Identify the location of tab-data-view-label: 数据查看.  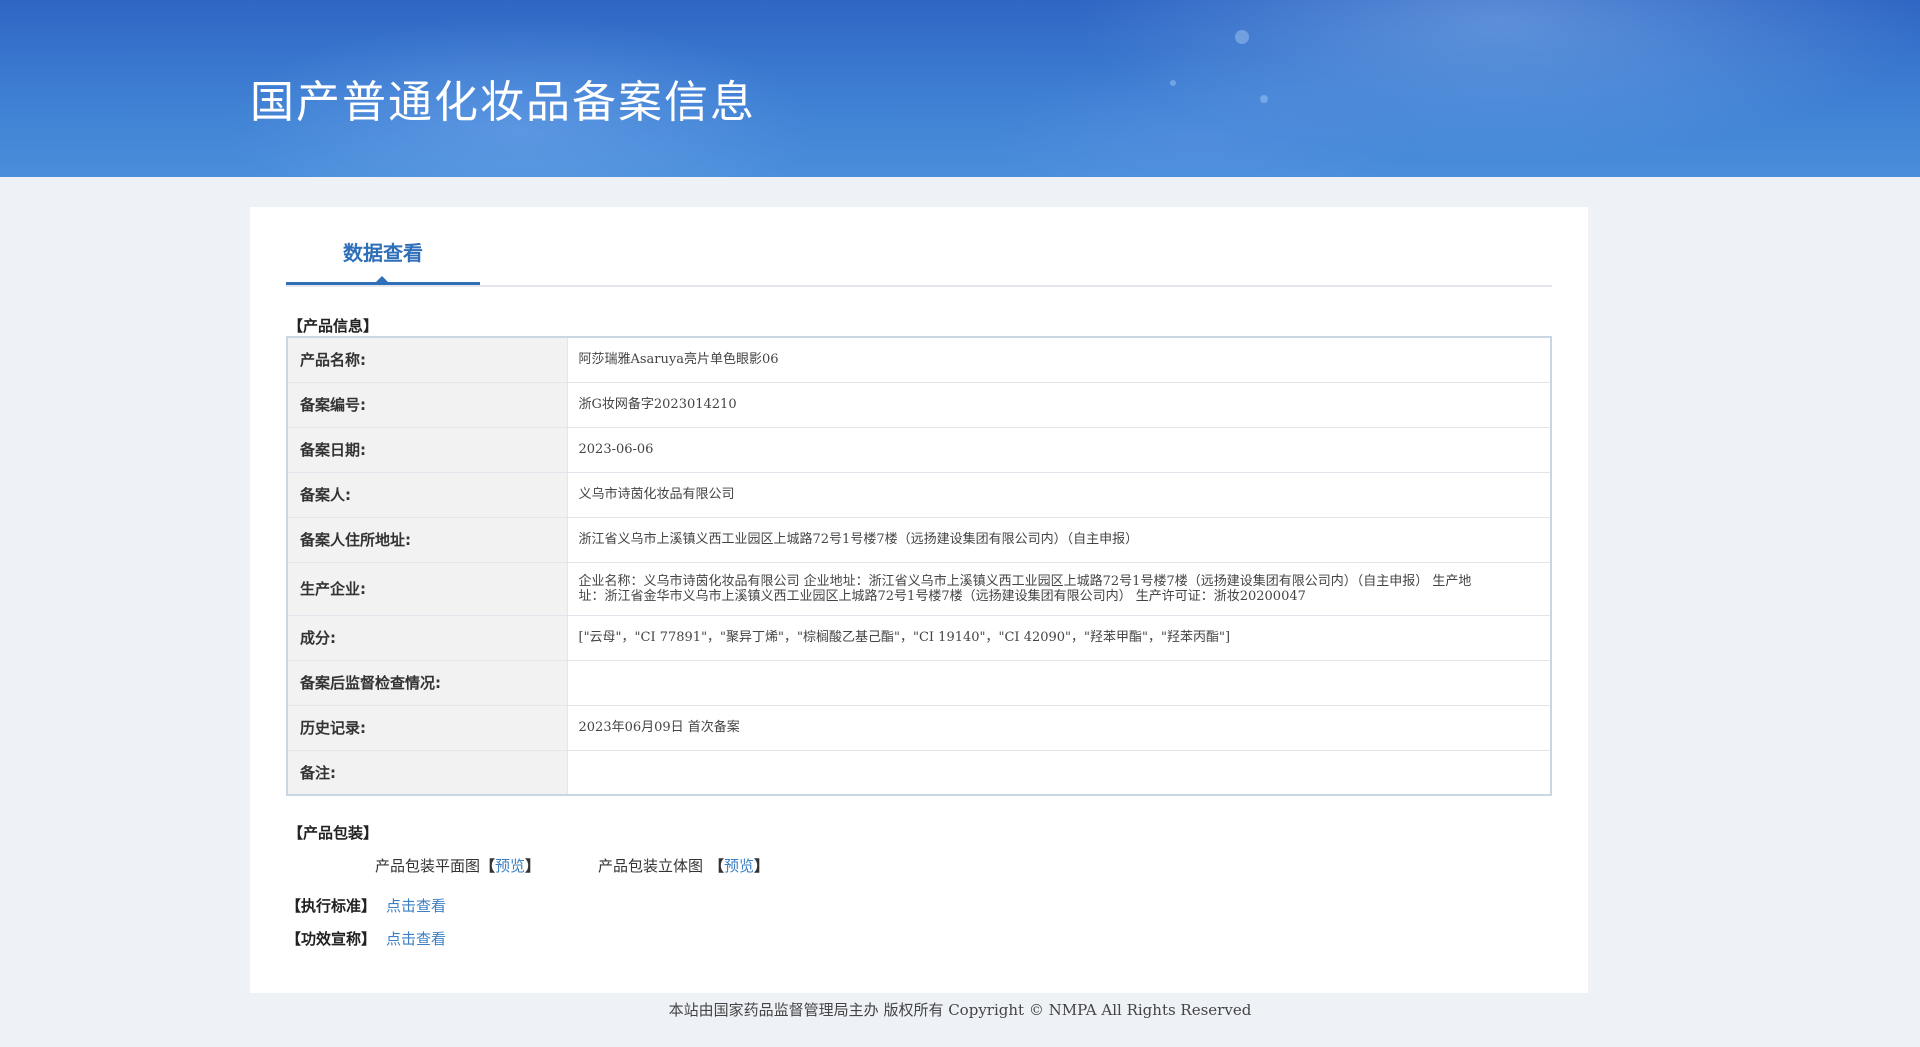
(383, 253).